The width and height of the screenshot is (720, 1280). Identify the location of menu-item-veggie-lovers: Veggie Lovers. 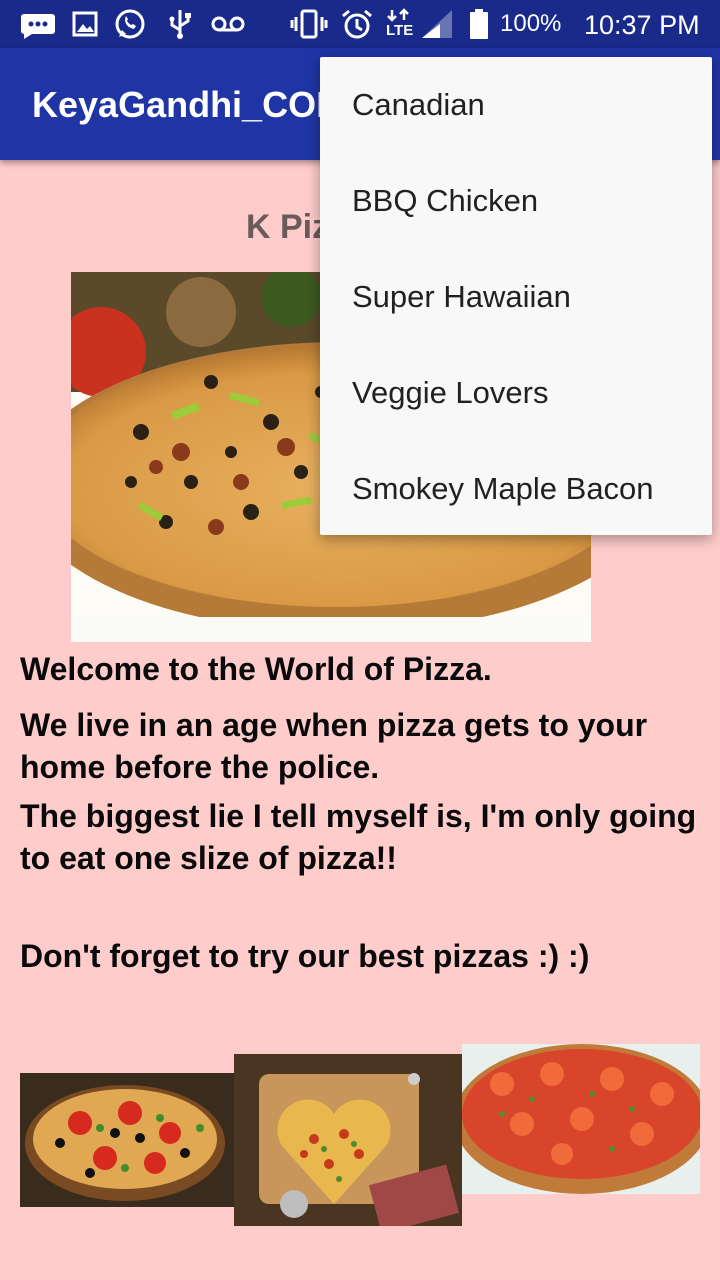
(516, 393).